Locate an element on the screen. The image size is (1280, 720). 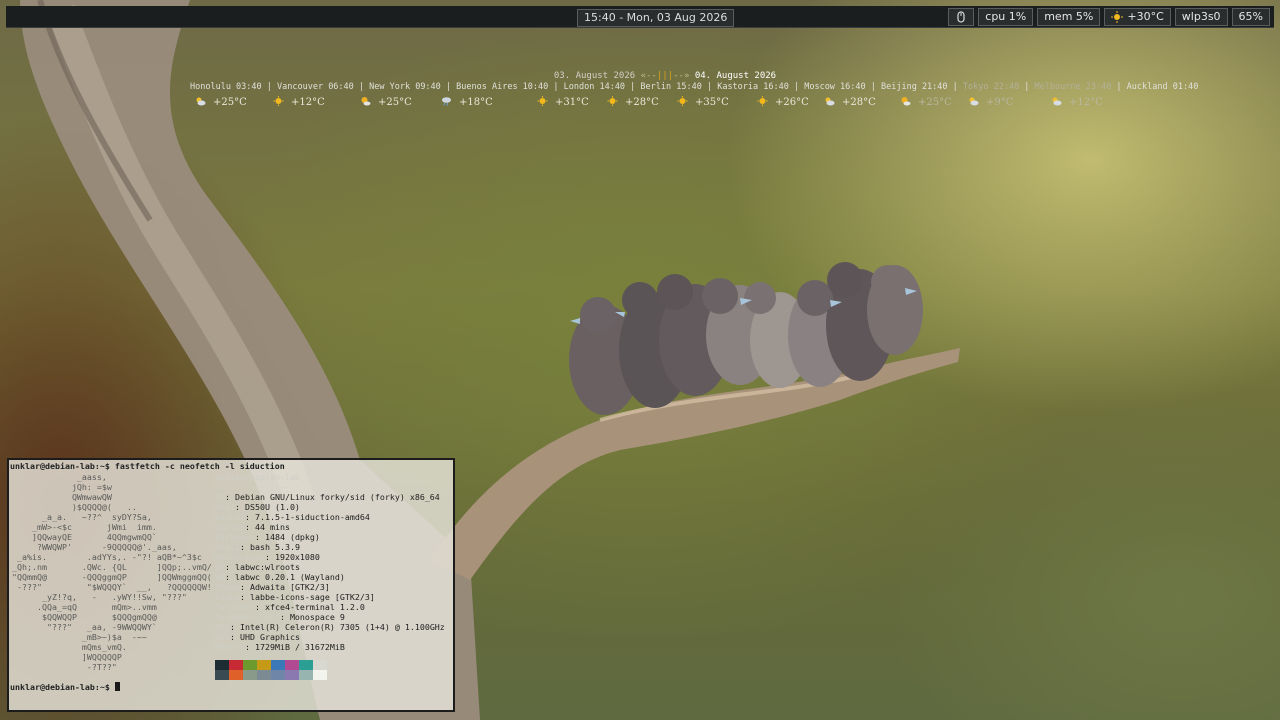
city-label: Melbourne 23:40 is located at coordinates (1073, 87).